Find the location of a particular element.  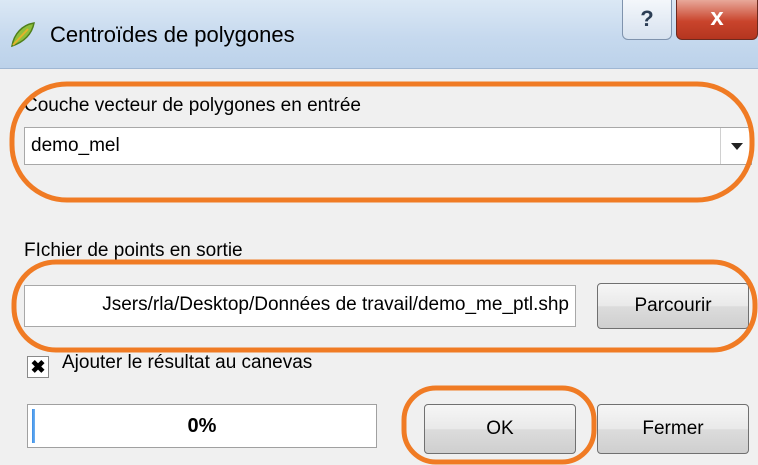

progress-bar: 0% is located at coordinates (202, 426).